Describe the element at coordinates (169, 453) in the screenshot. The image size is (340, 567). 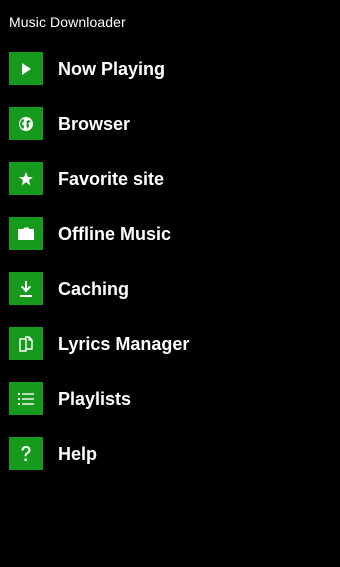
I see `menu-item-help: Help` at that location.